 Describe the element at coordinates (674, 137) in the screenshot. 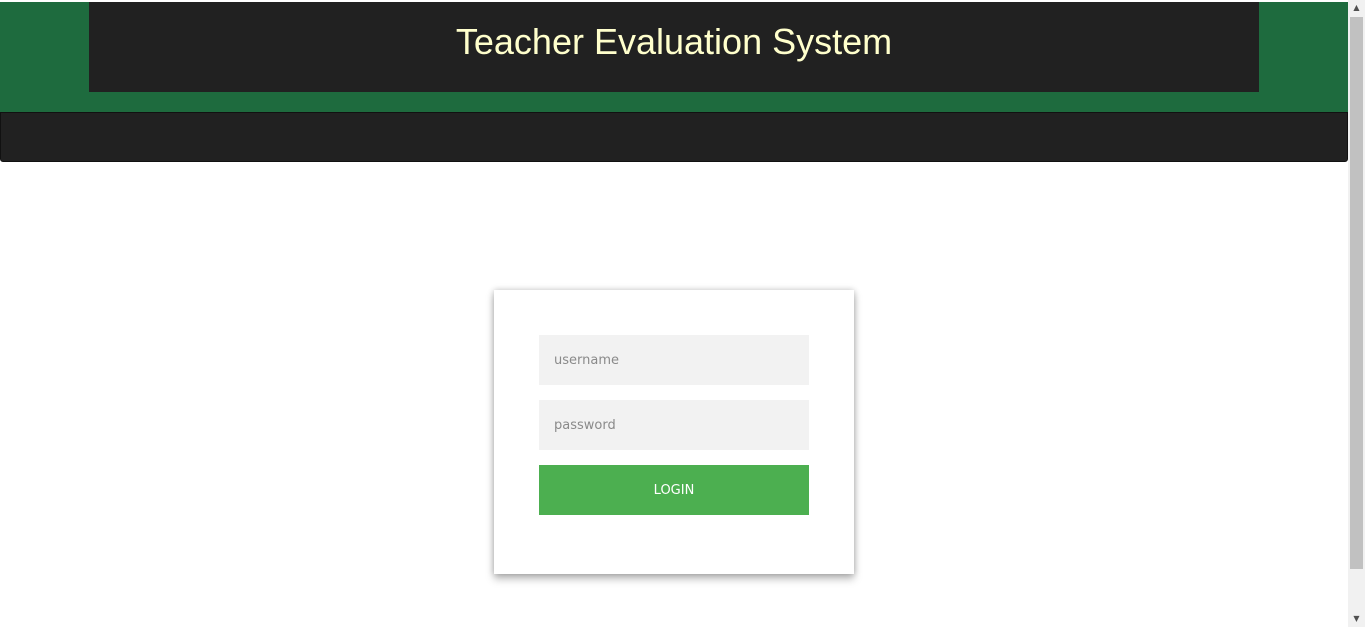

I see `navbar` at that location.